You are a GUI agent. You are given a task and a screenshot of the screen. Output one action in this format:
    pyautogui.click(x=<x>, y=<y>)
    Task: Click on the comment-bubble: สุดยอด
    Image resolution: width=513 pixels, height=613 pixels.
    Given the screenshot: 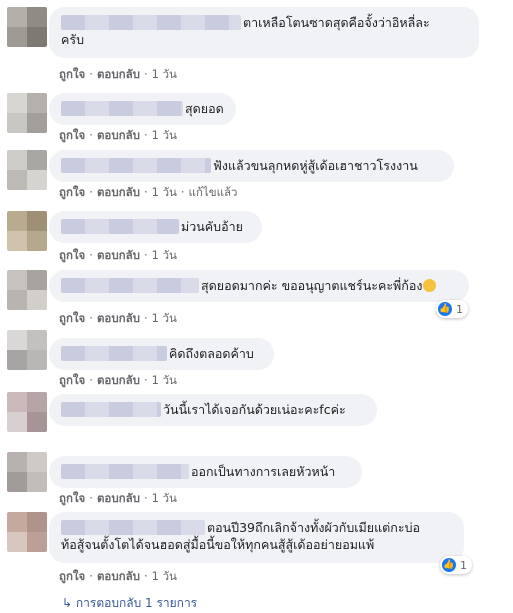 What is the action you would take?
    pyautogui.click(x=142, y=109)
    